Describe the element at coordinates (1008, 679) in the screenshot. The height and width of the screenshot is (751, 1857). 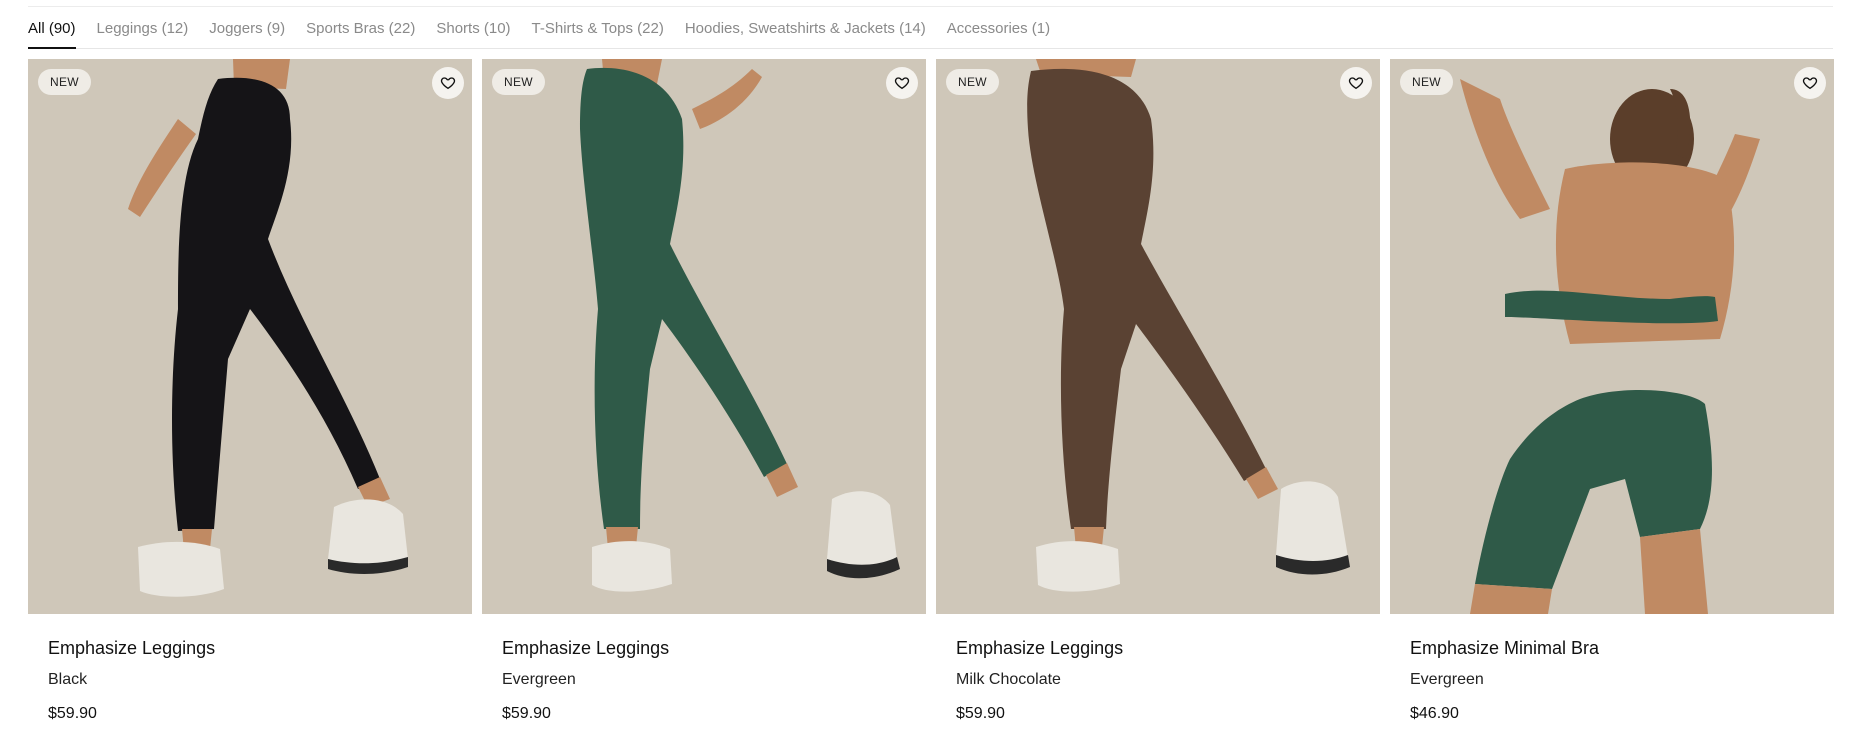
I see `product-variant: Milk Chocolate` at that location.